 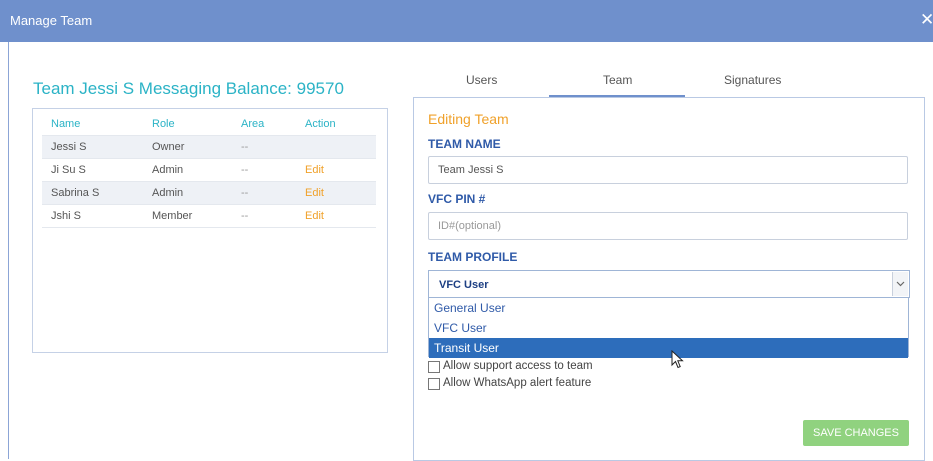 What do you see at coordinates (320, 123) in the screenshot?
I see `column-header-action: Action` at bounding box center [320, 123].